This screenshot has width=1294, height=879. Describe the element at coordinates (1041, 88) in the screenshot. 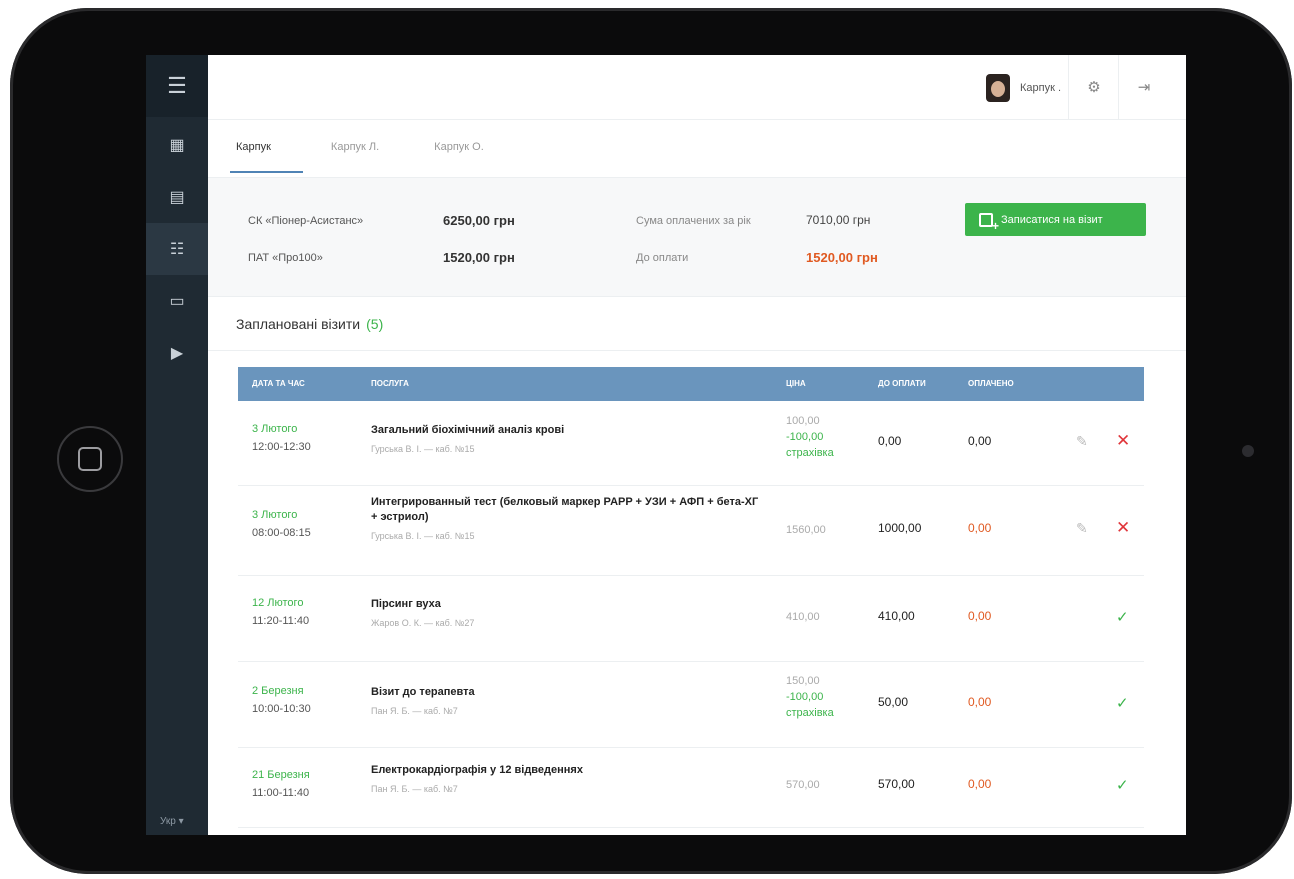

I see `user-name: Карпук .` at that location.